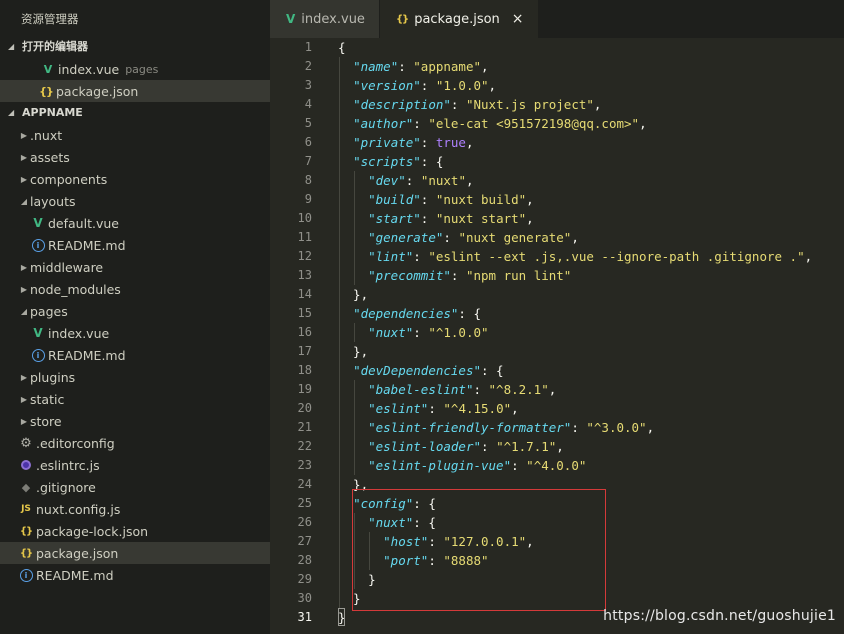 This screenshot has width=844, height=634. What do you see at coordinates (78, 509) in the screenshot?
I see `tree-item-label: nuxt.config.js` at bounding box center [78, 509].